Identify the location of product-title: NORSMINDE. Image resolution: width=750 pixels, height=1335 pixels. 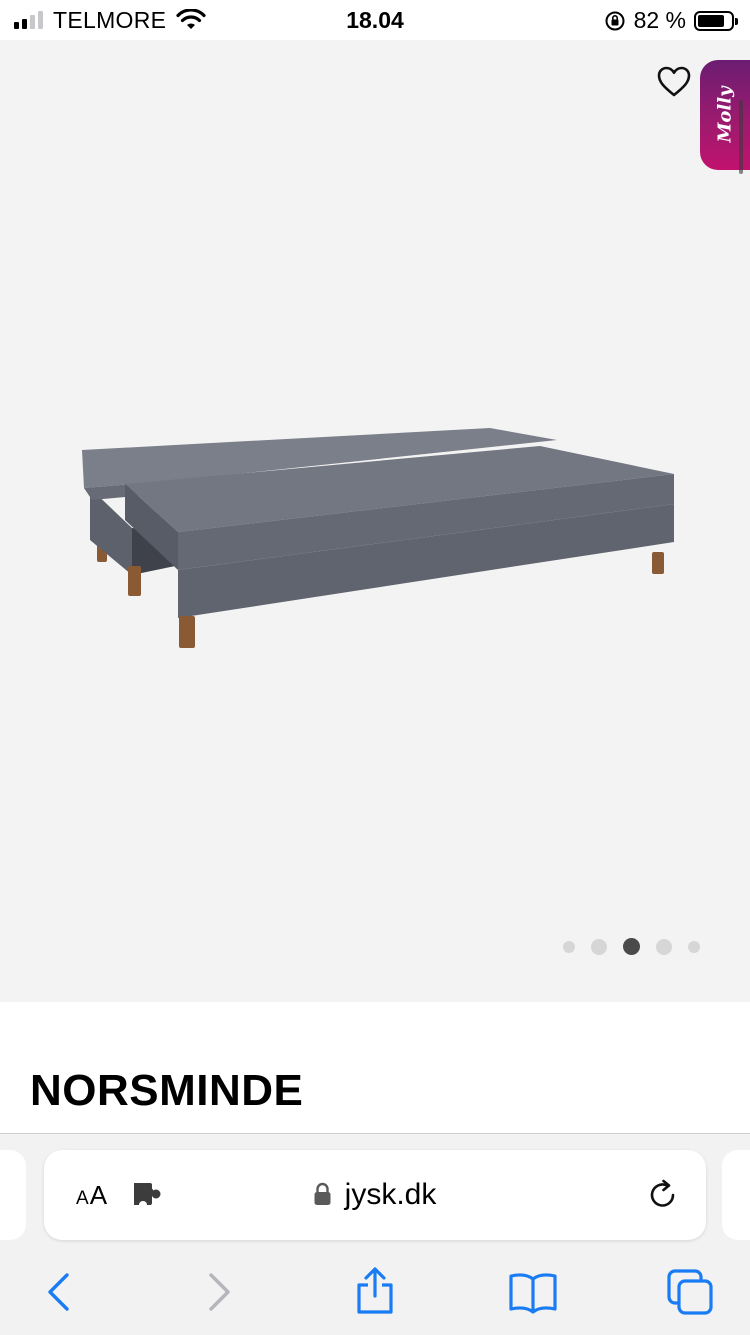
(167, 1090).